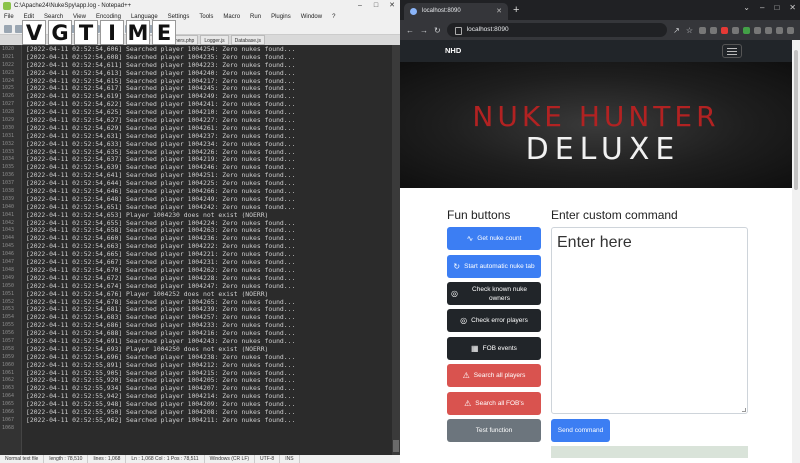  What do you see at coordinates (8, 301) in the screenshot?
I see `line-number: 1052` at bounding box center [8, 301].